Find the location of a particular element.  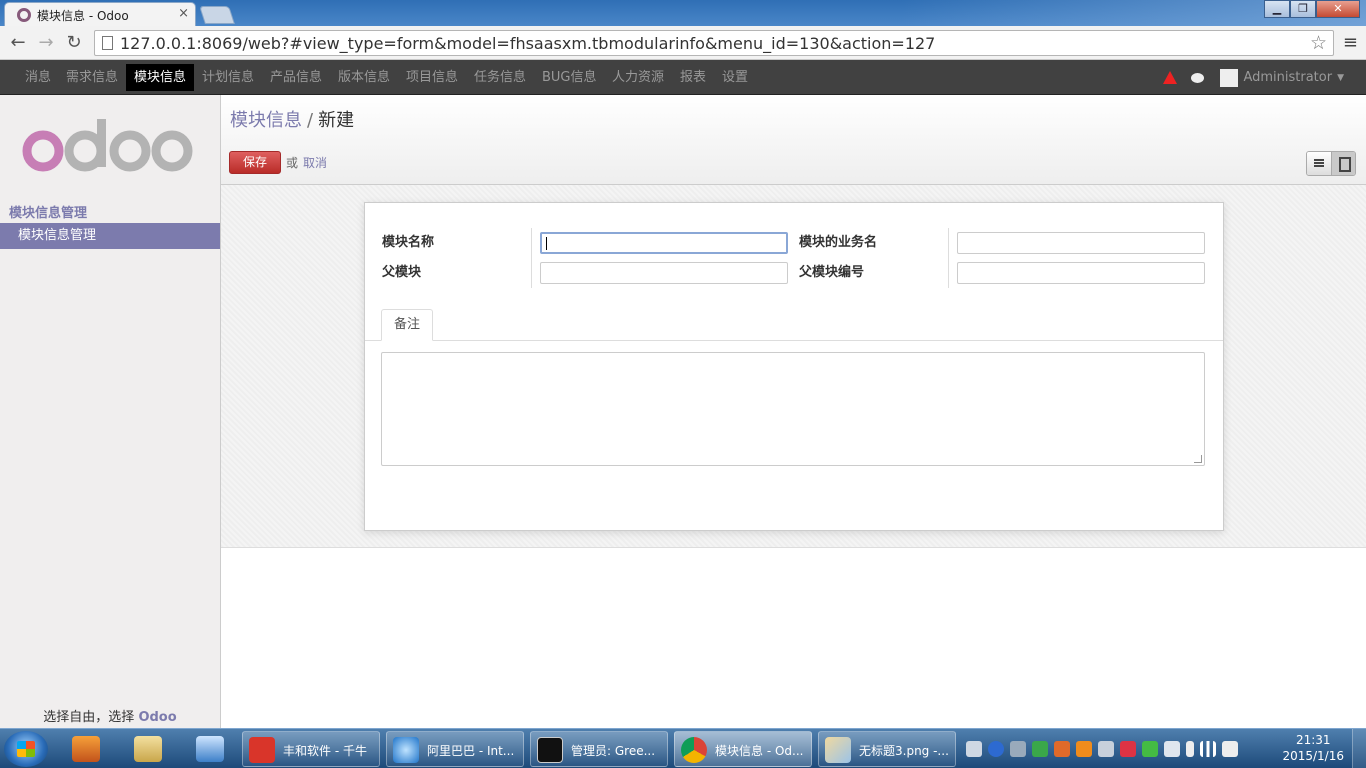

plane-icon is located at coordinates (210, 749).